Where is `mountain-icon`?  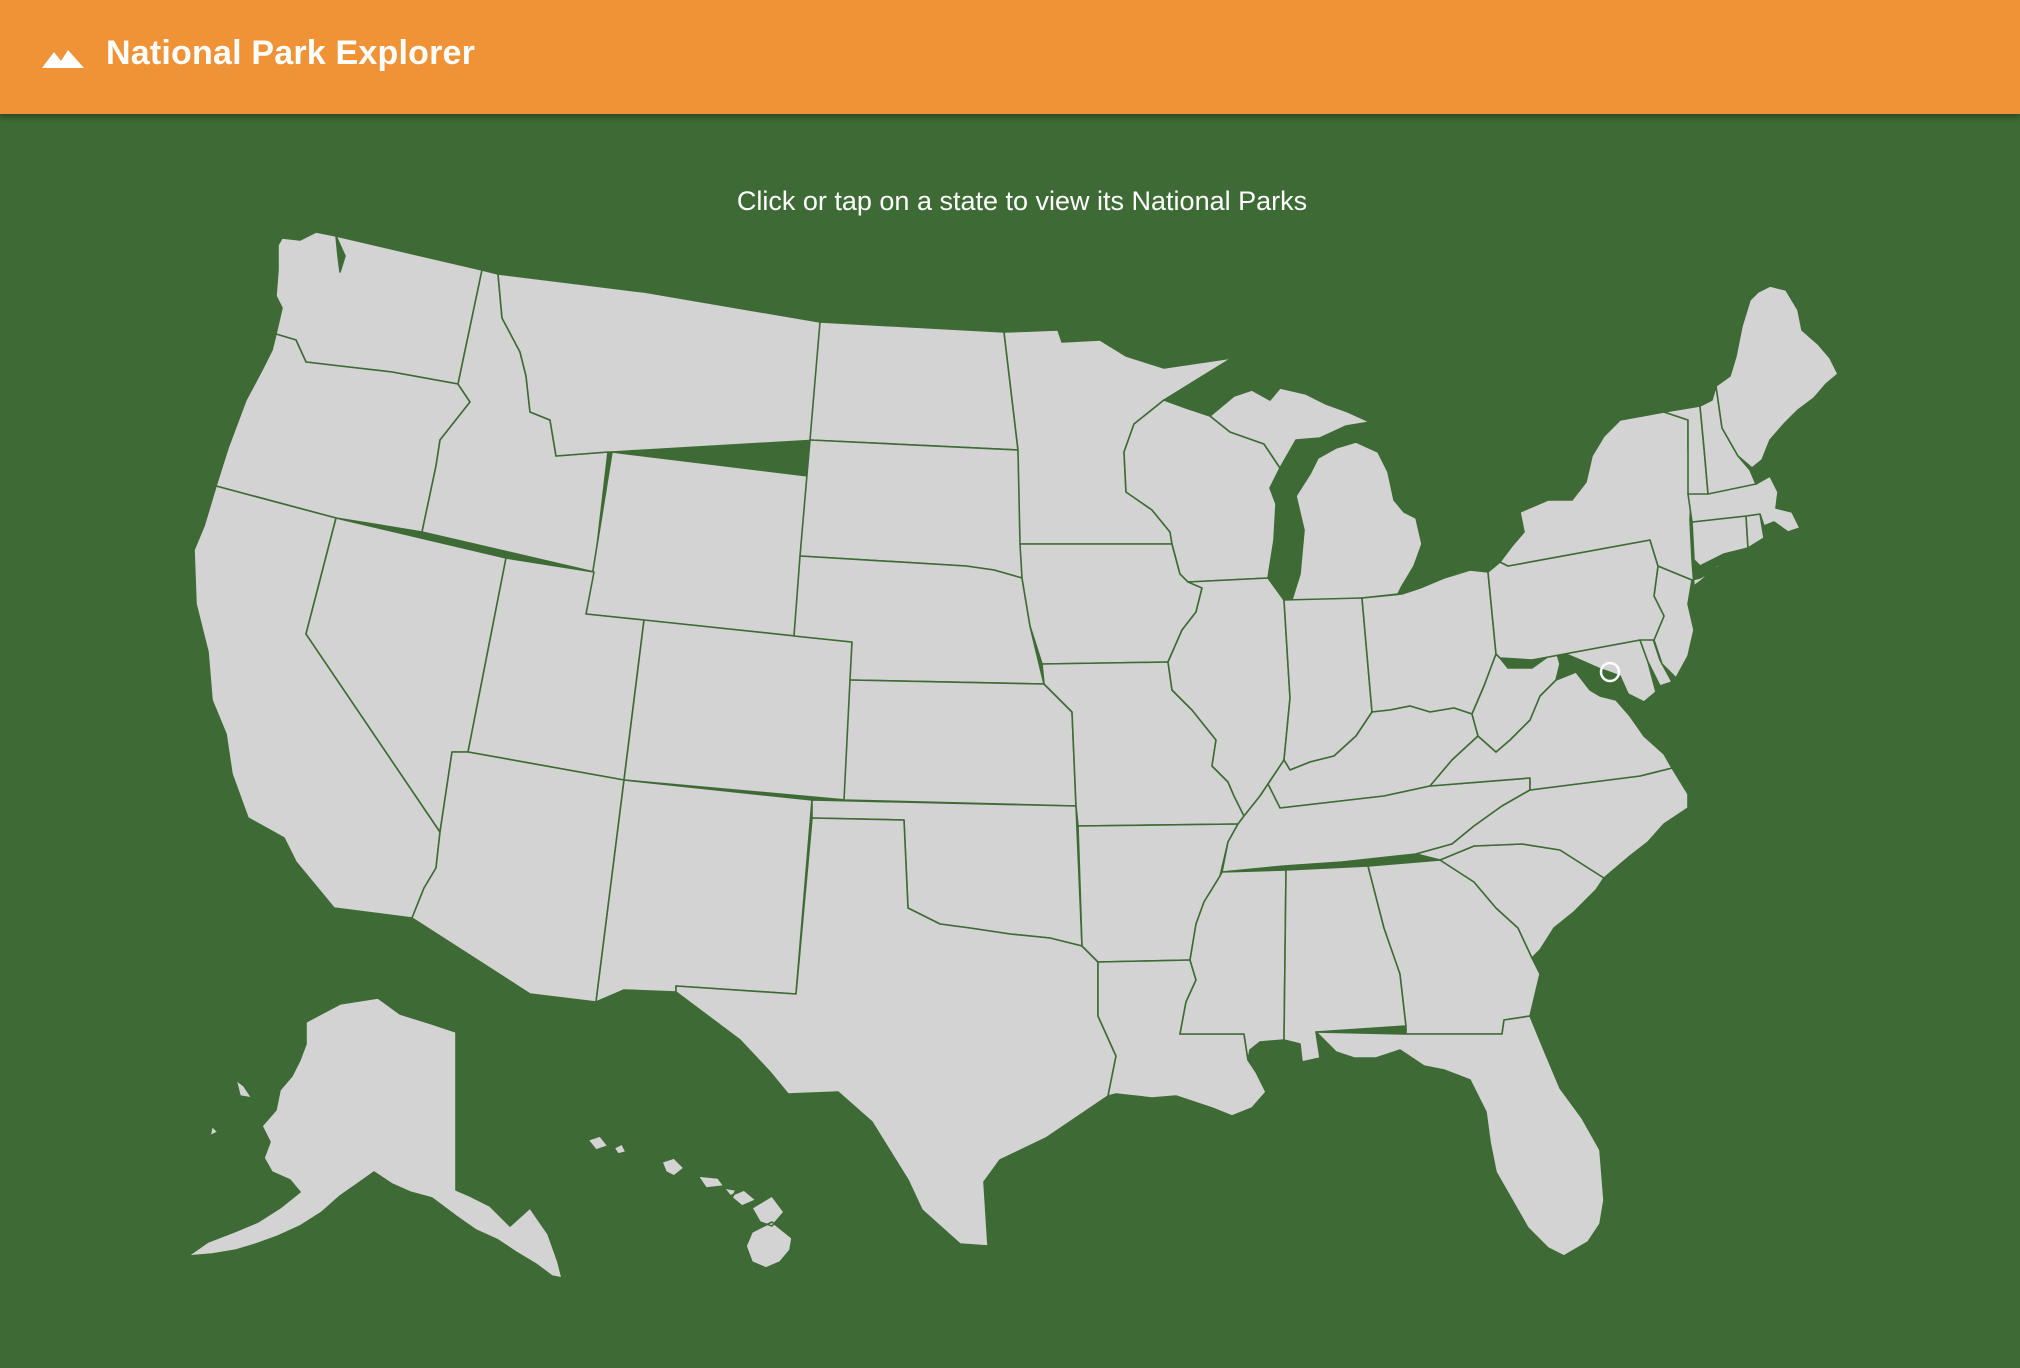 mountain-icon is located at coordinates (63, 59).